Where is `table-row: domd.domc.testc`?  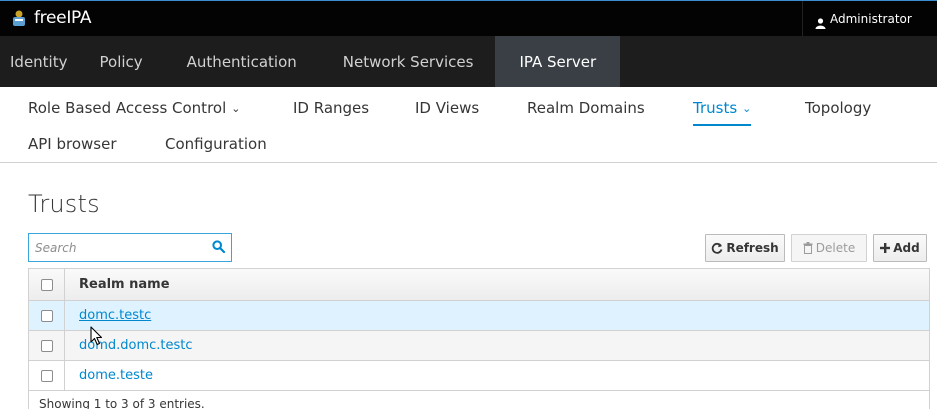 table-row: domd.domc.testc is located at coordinates (479, 346).